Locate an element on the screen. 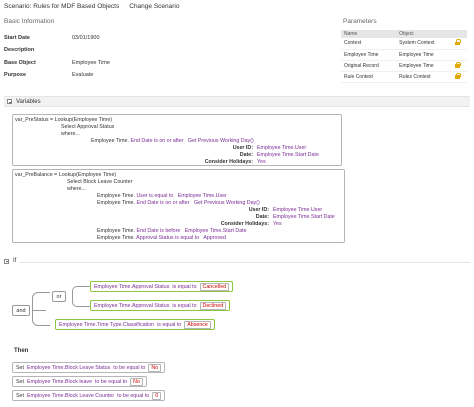 The image size is (474, 407). action-field: Employee Time.Block Leave Counter is located at coordinates (70, 395).